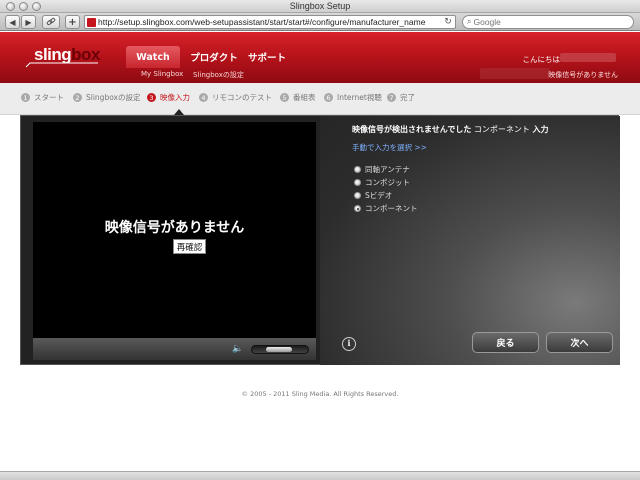 The height and width of the screenshot is (480, 640). What do you see at coordinates (501, 129) in the screenshot?
I see `title-source: コンポーネント` at bounding box center [501, 129].